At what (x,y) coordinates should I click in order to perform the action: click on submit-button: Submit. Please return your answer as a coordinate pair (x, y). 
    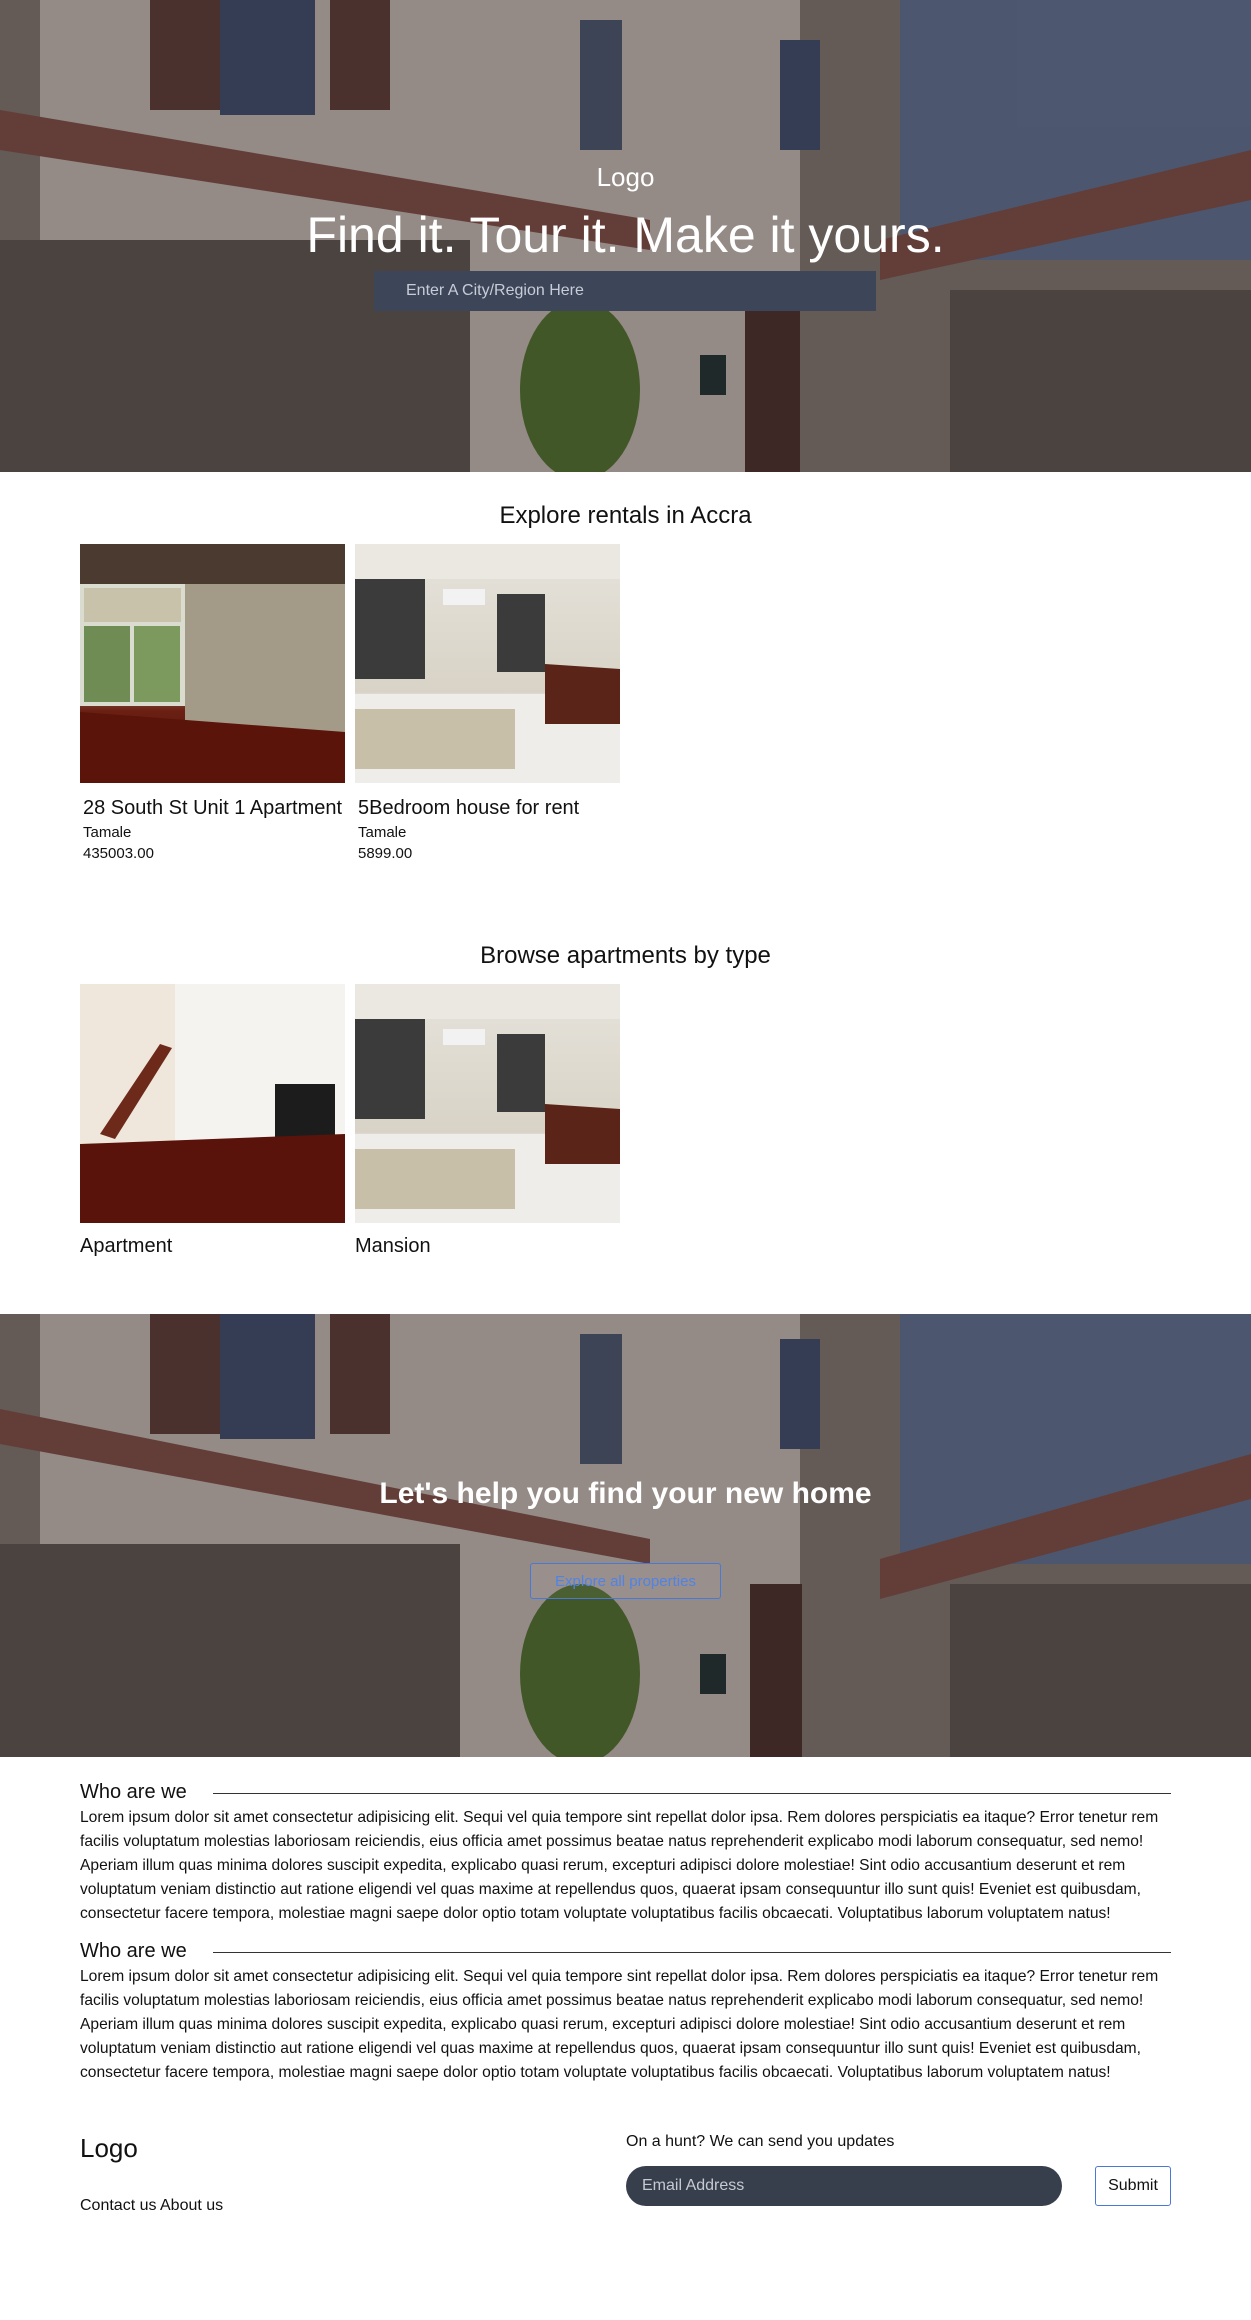
    Looking at the image, I should click on (1133, 2186).